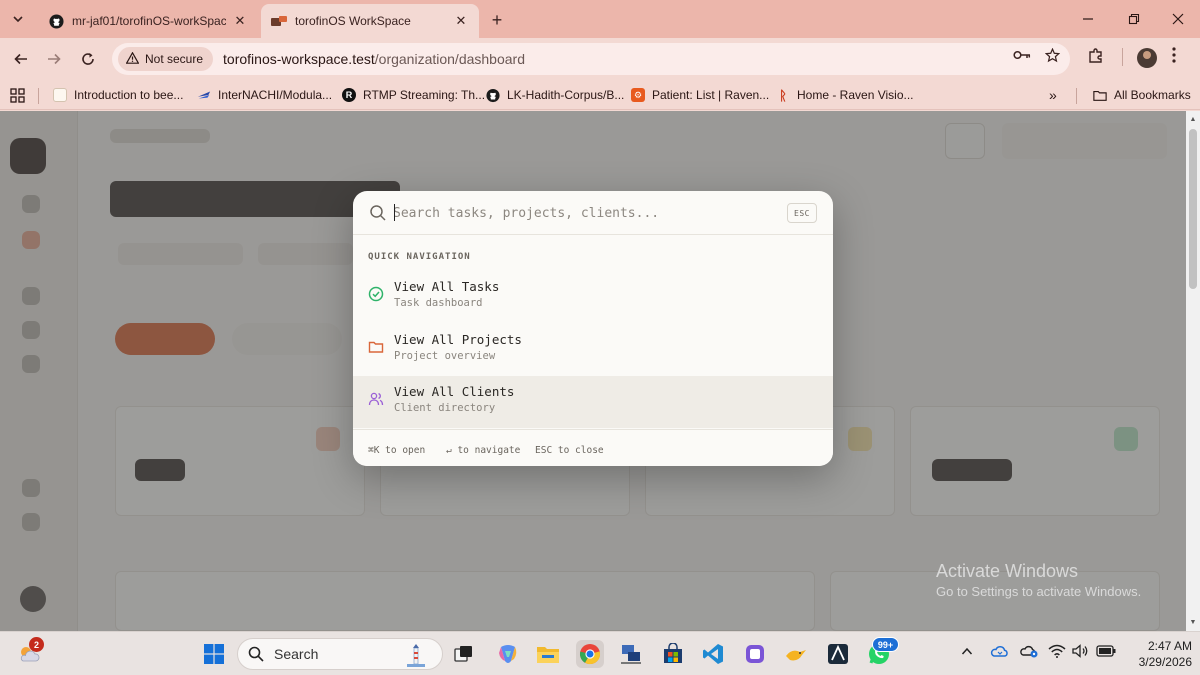 Image resolution: width=1200 pixels, height=675 pixels. Describe the element at coordinates (296, 654) in the screenshot. I see `taskbar-search-label: Search` at that location.